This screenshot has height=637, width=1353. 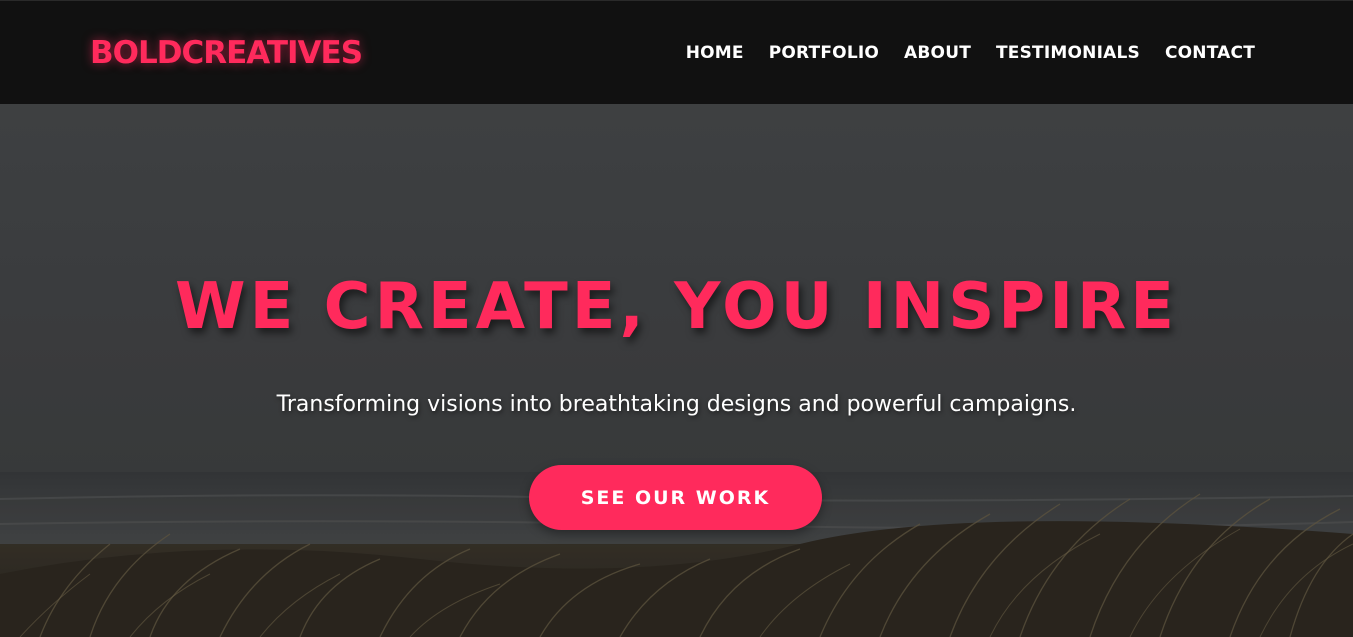 I want to click on hero-title: WE CREATE, YOU INSPIRE, so click(x=676, y=307).